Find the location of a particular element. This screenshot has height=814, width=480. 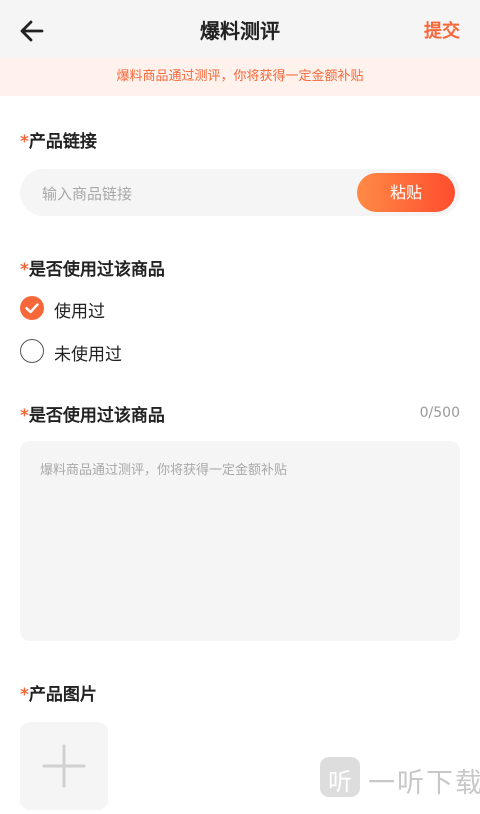

product-images-label: *产品图片 is located at coordinates (58, 692).